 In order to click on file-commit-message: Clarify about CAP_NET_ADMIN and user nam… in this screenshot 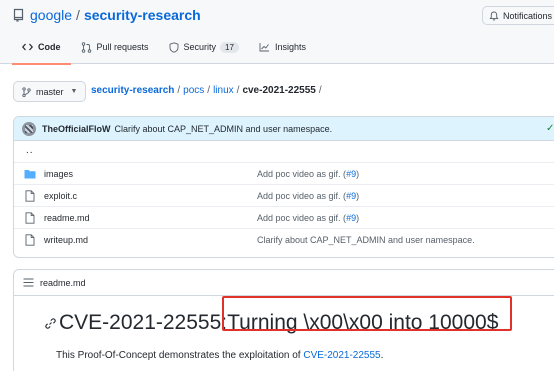, I will do `click(366, 240)`.